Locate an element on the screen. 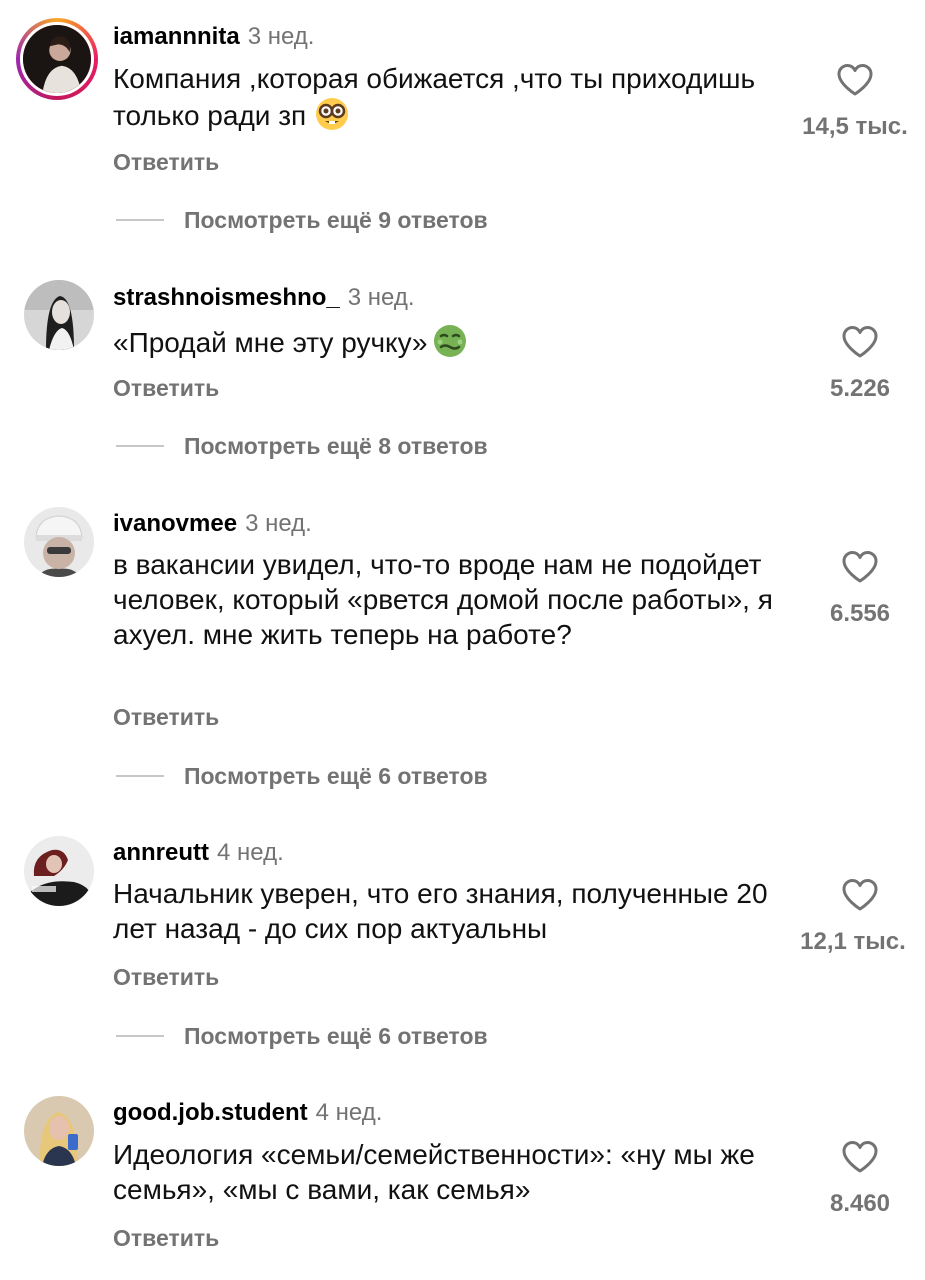  username: annreutt is located at coordinates (161, 852).